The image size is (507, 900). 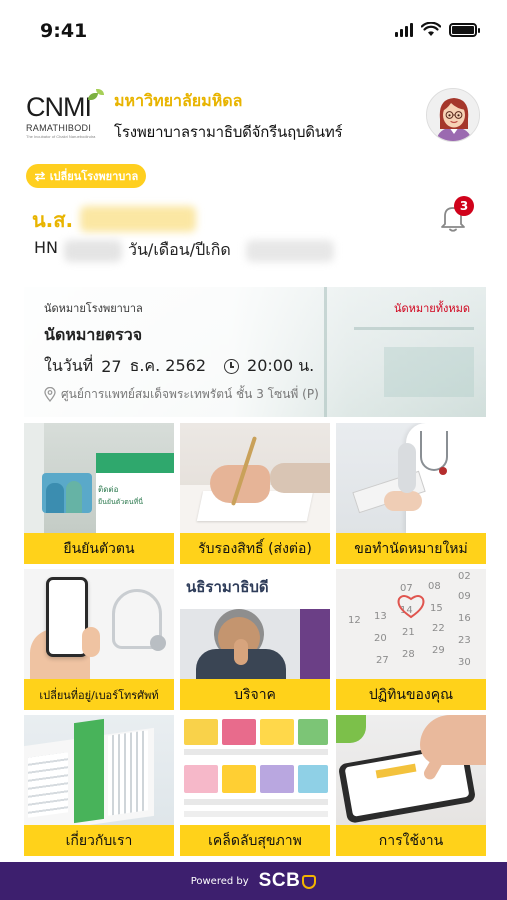 I want to click on tile-image: 07 08 02 14 15 09 13 12 16 21 22 20 28 29 23 30 27, so click(x=411, y=624).